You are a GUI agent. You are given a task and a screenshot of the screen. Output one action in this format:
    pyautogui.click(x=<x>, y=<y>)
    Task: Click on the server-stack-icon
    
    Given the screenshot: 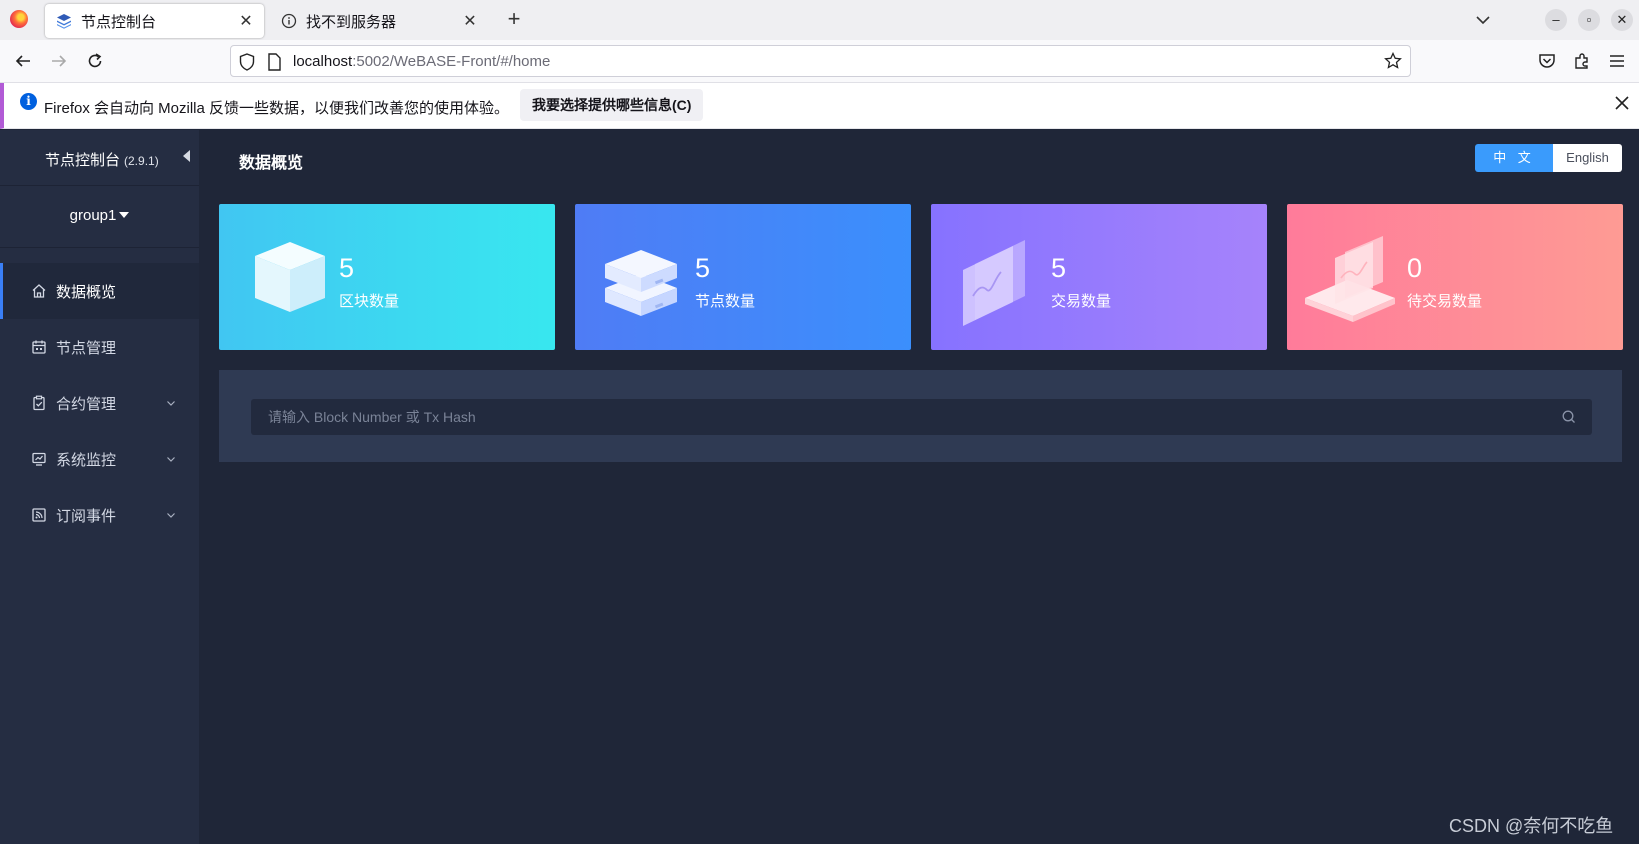 What is the action you would take?
    pyautogui.click(x=641, y=276)
    